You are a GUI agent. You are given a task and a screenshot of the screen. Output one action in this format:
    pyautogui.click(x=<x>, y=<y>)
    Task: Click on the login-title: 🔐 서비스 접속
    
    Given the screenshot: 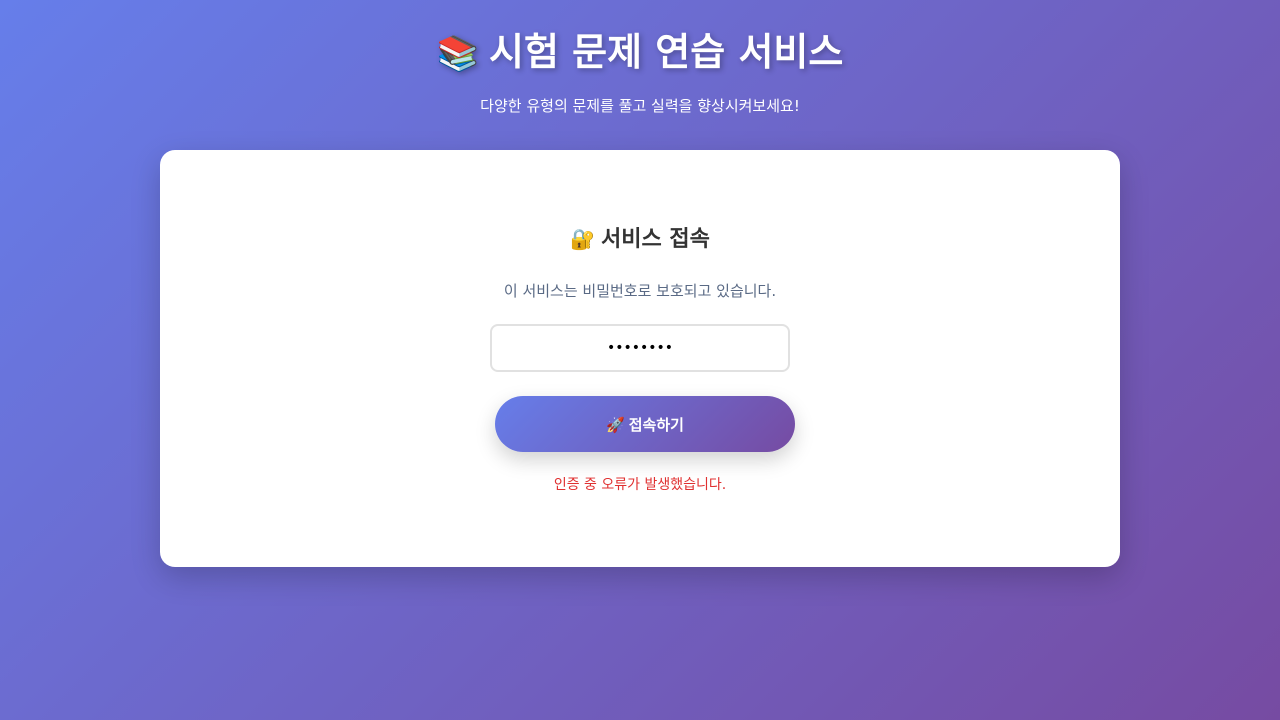 What is the action you would take?
    pyautogui.click(x=640, y=239)
    